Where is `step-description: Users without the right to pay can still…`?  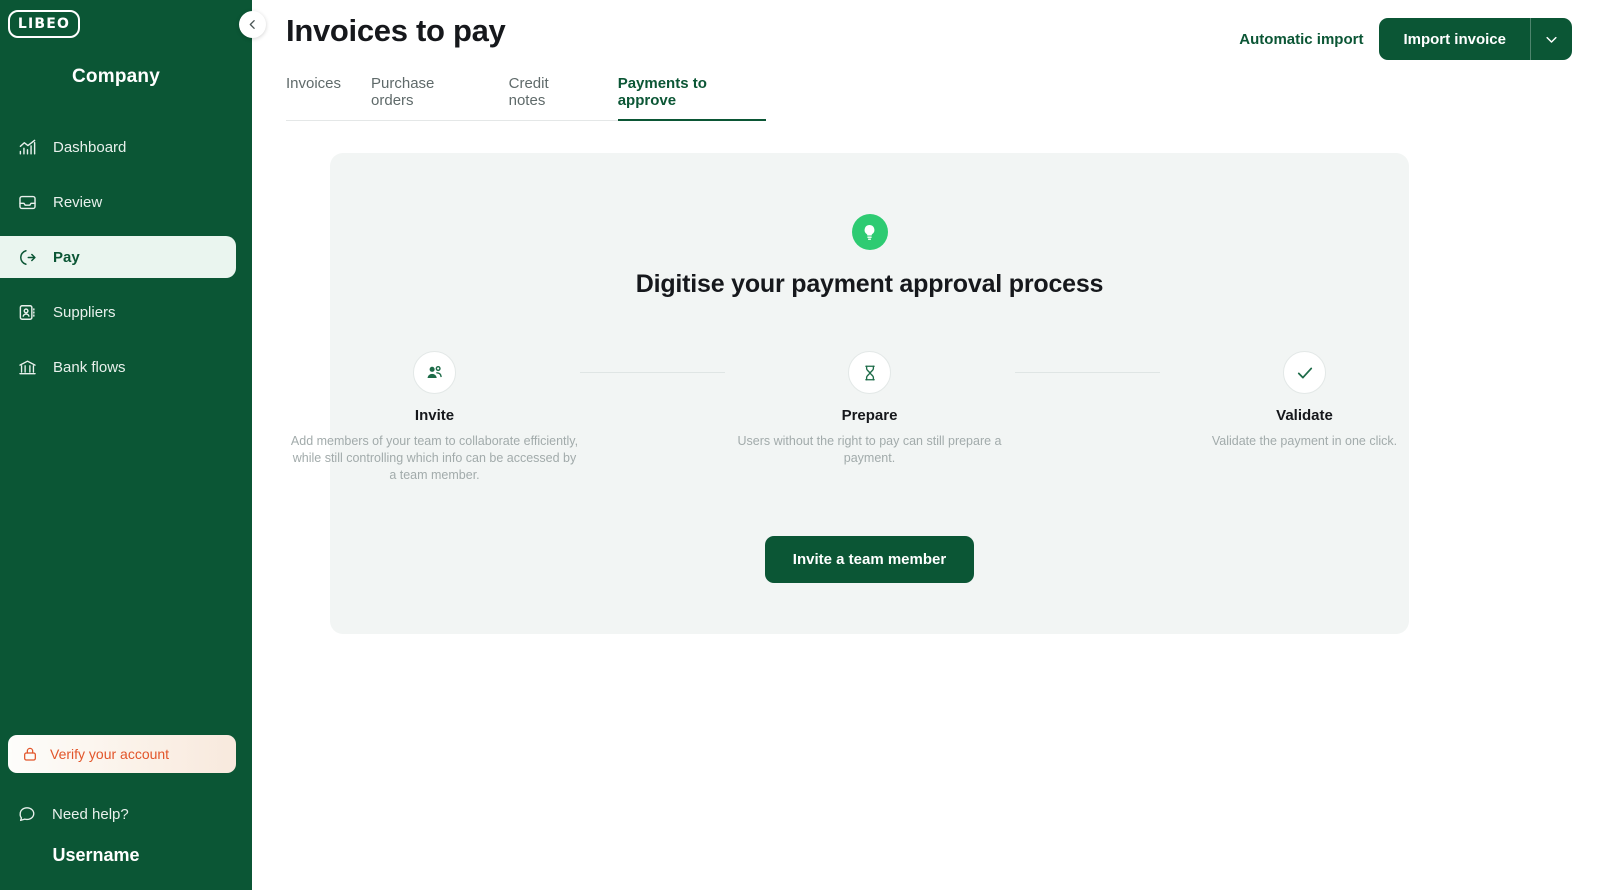 step-description: Users without the right to pay can still… is located at coordinates (869, 449).